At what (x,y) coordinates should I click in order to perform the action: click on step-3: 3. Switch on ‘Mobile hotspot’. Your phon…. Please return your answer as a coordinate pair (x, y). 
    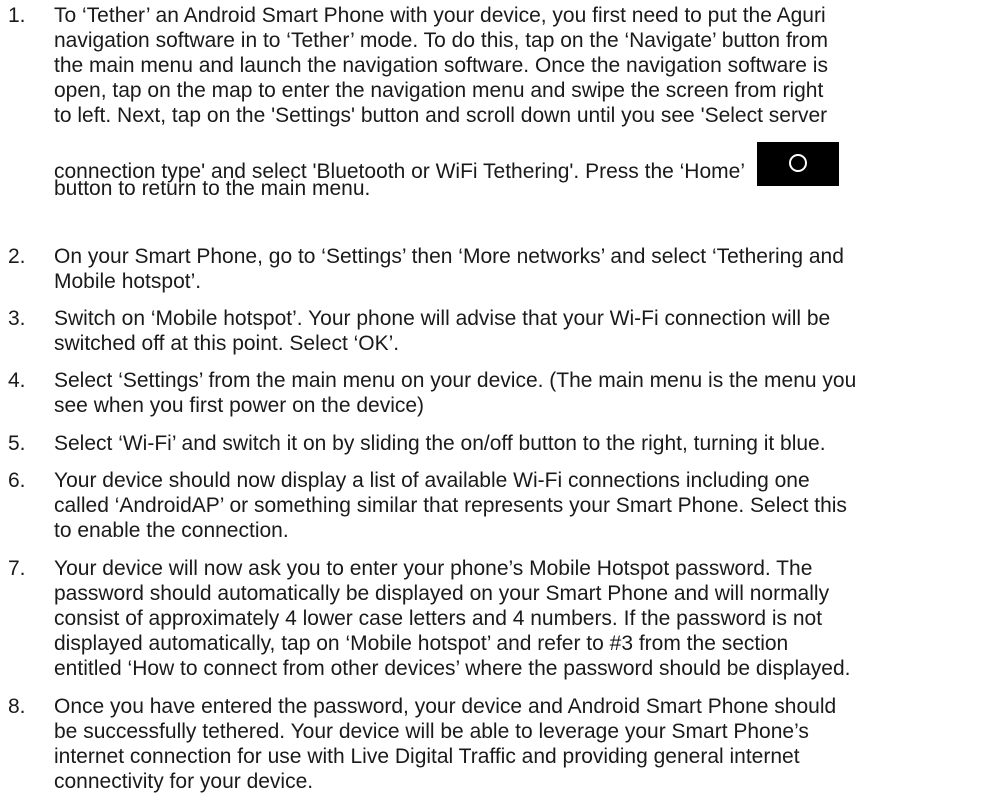
    Looking at the image, I should click on (491, 331).